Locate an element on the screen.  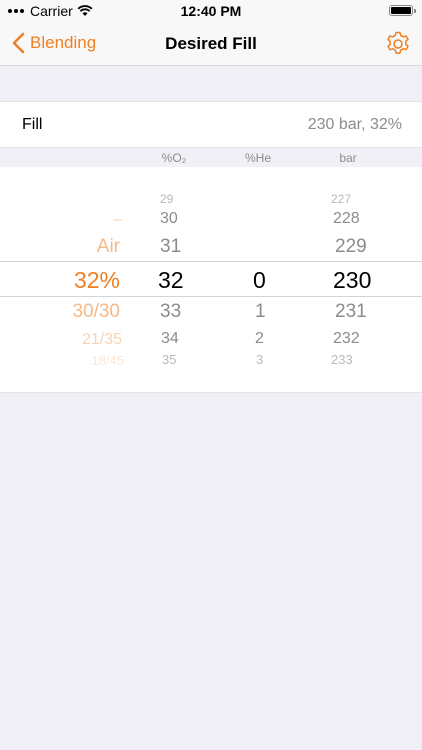
bar-option: 227 is located at coordinates (341, 199).